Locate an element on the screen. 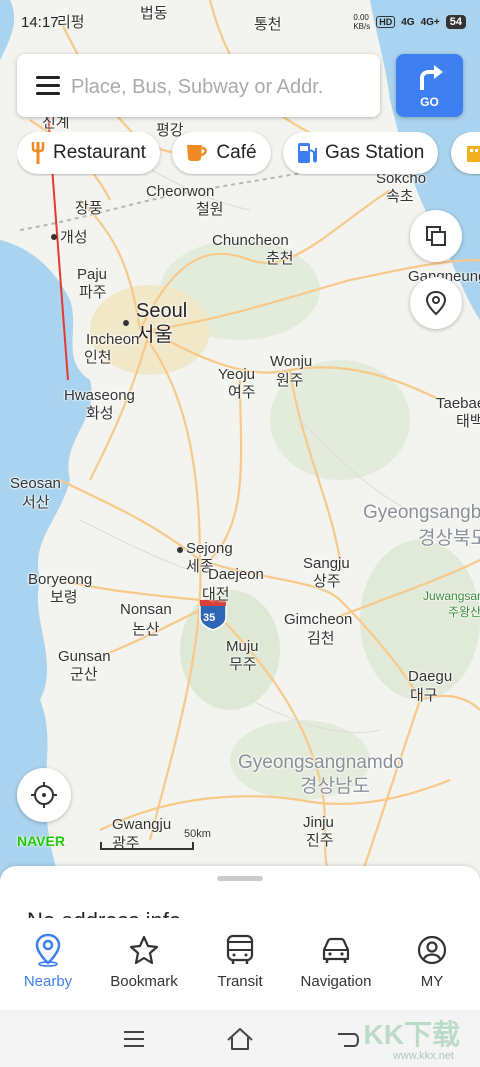  map-label: Gwangju is located at coordinates (142, 824).